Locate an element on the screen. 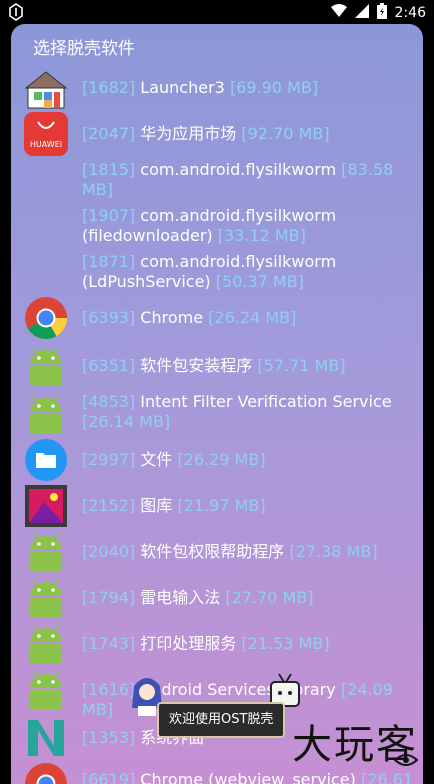 The width and height of the screenshot is (434, 784). memory-size: [26.29 MB] is located at coordinates (221, 459).